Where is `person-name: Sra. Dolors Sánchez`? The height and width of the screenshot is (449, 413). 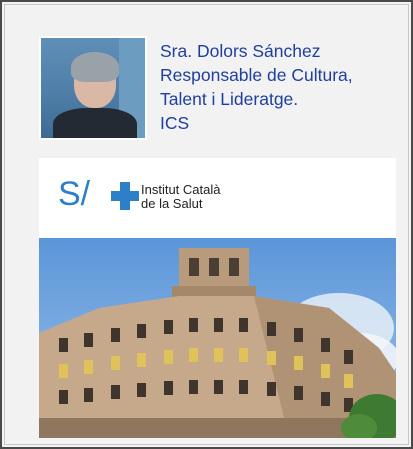
person-name: Sra. Dolors Sánchez is located at coordinates (240, 51).